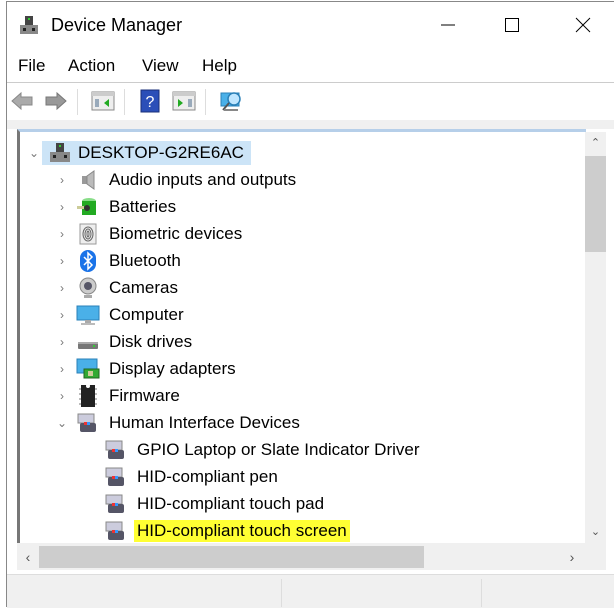  I want to click on tree-item-label: Bluetooth, so click(145, 260).